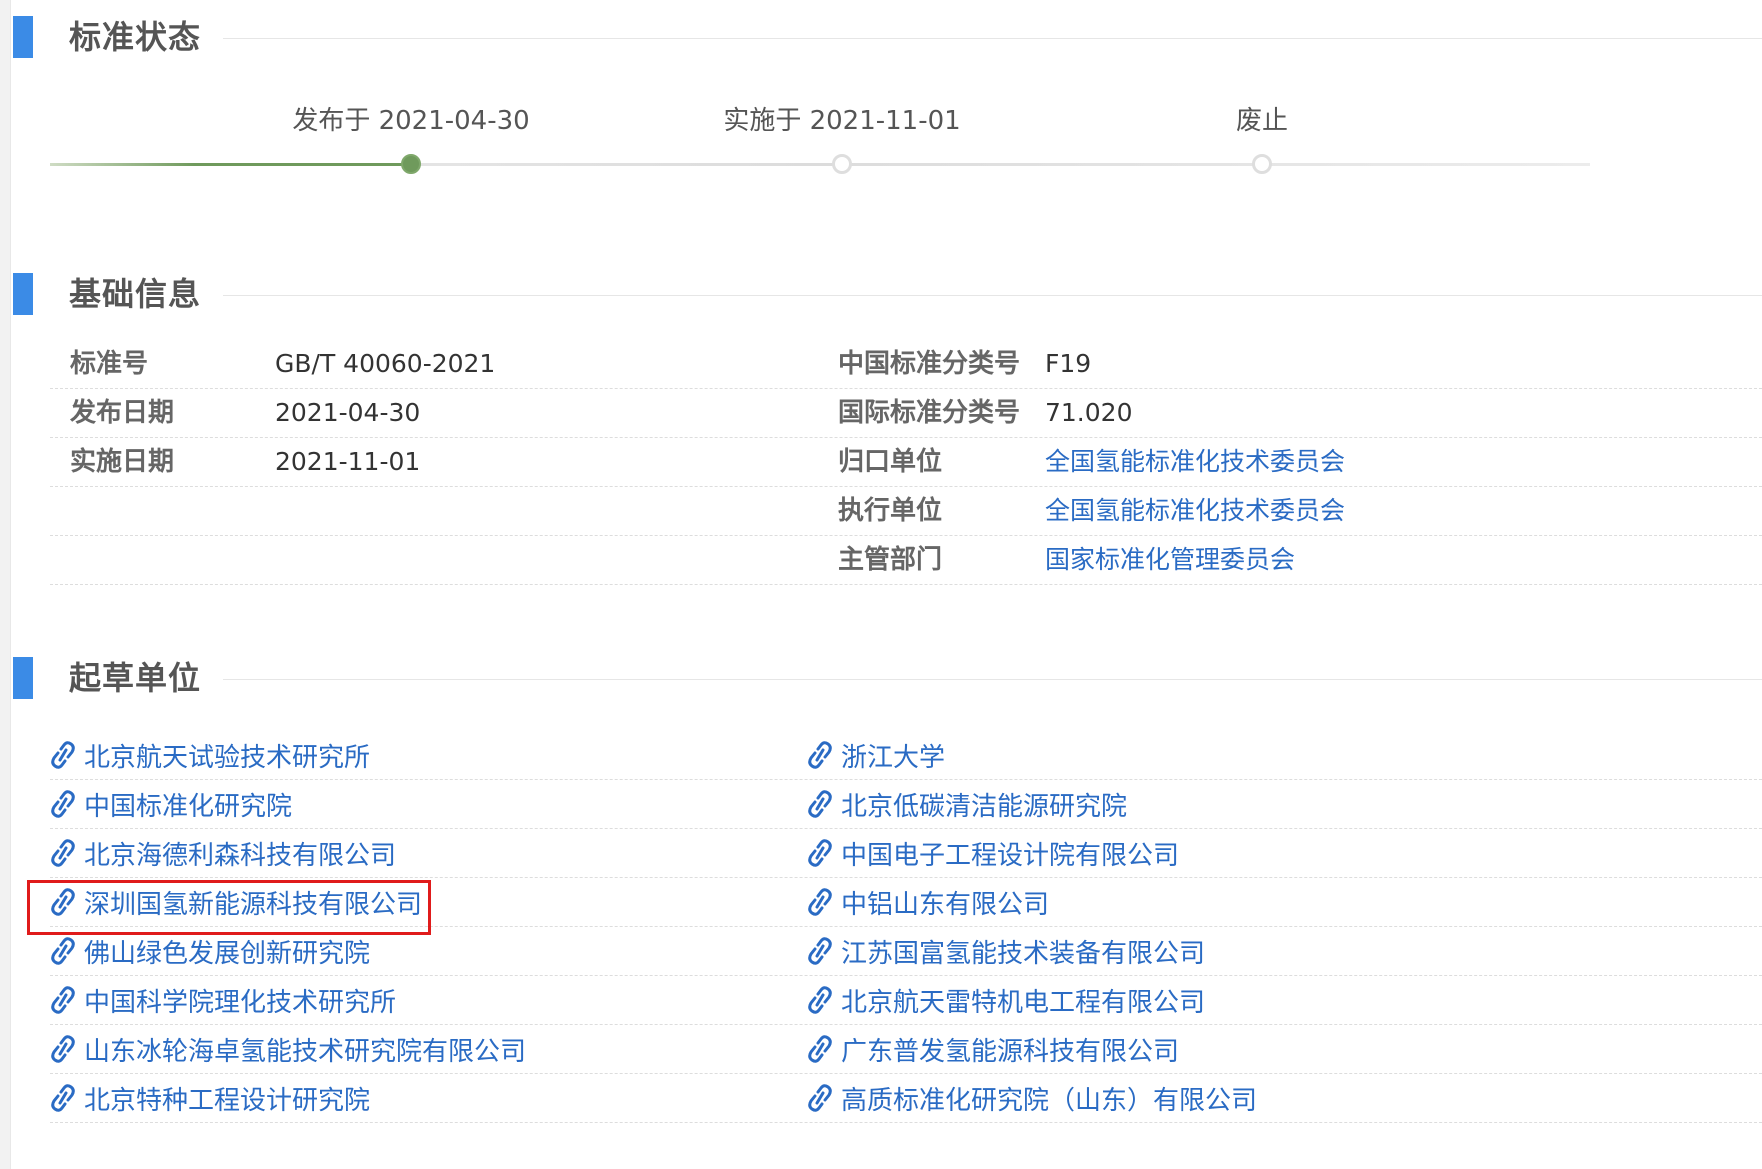 The image size is (1762, 1169). What do you see at coordinates (1068, 363) in the screenshot?
I see `info-value: F19` at bounding box center [1068, 363].